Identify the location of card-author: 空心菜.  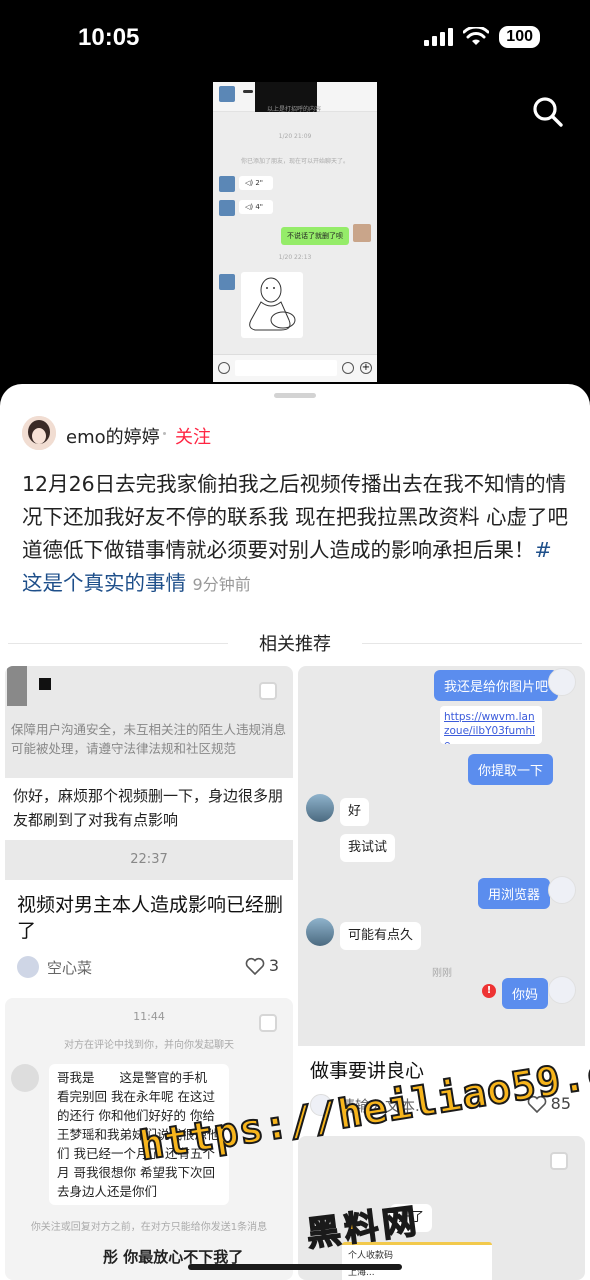
(54, 967).